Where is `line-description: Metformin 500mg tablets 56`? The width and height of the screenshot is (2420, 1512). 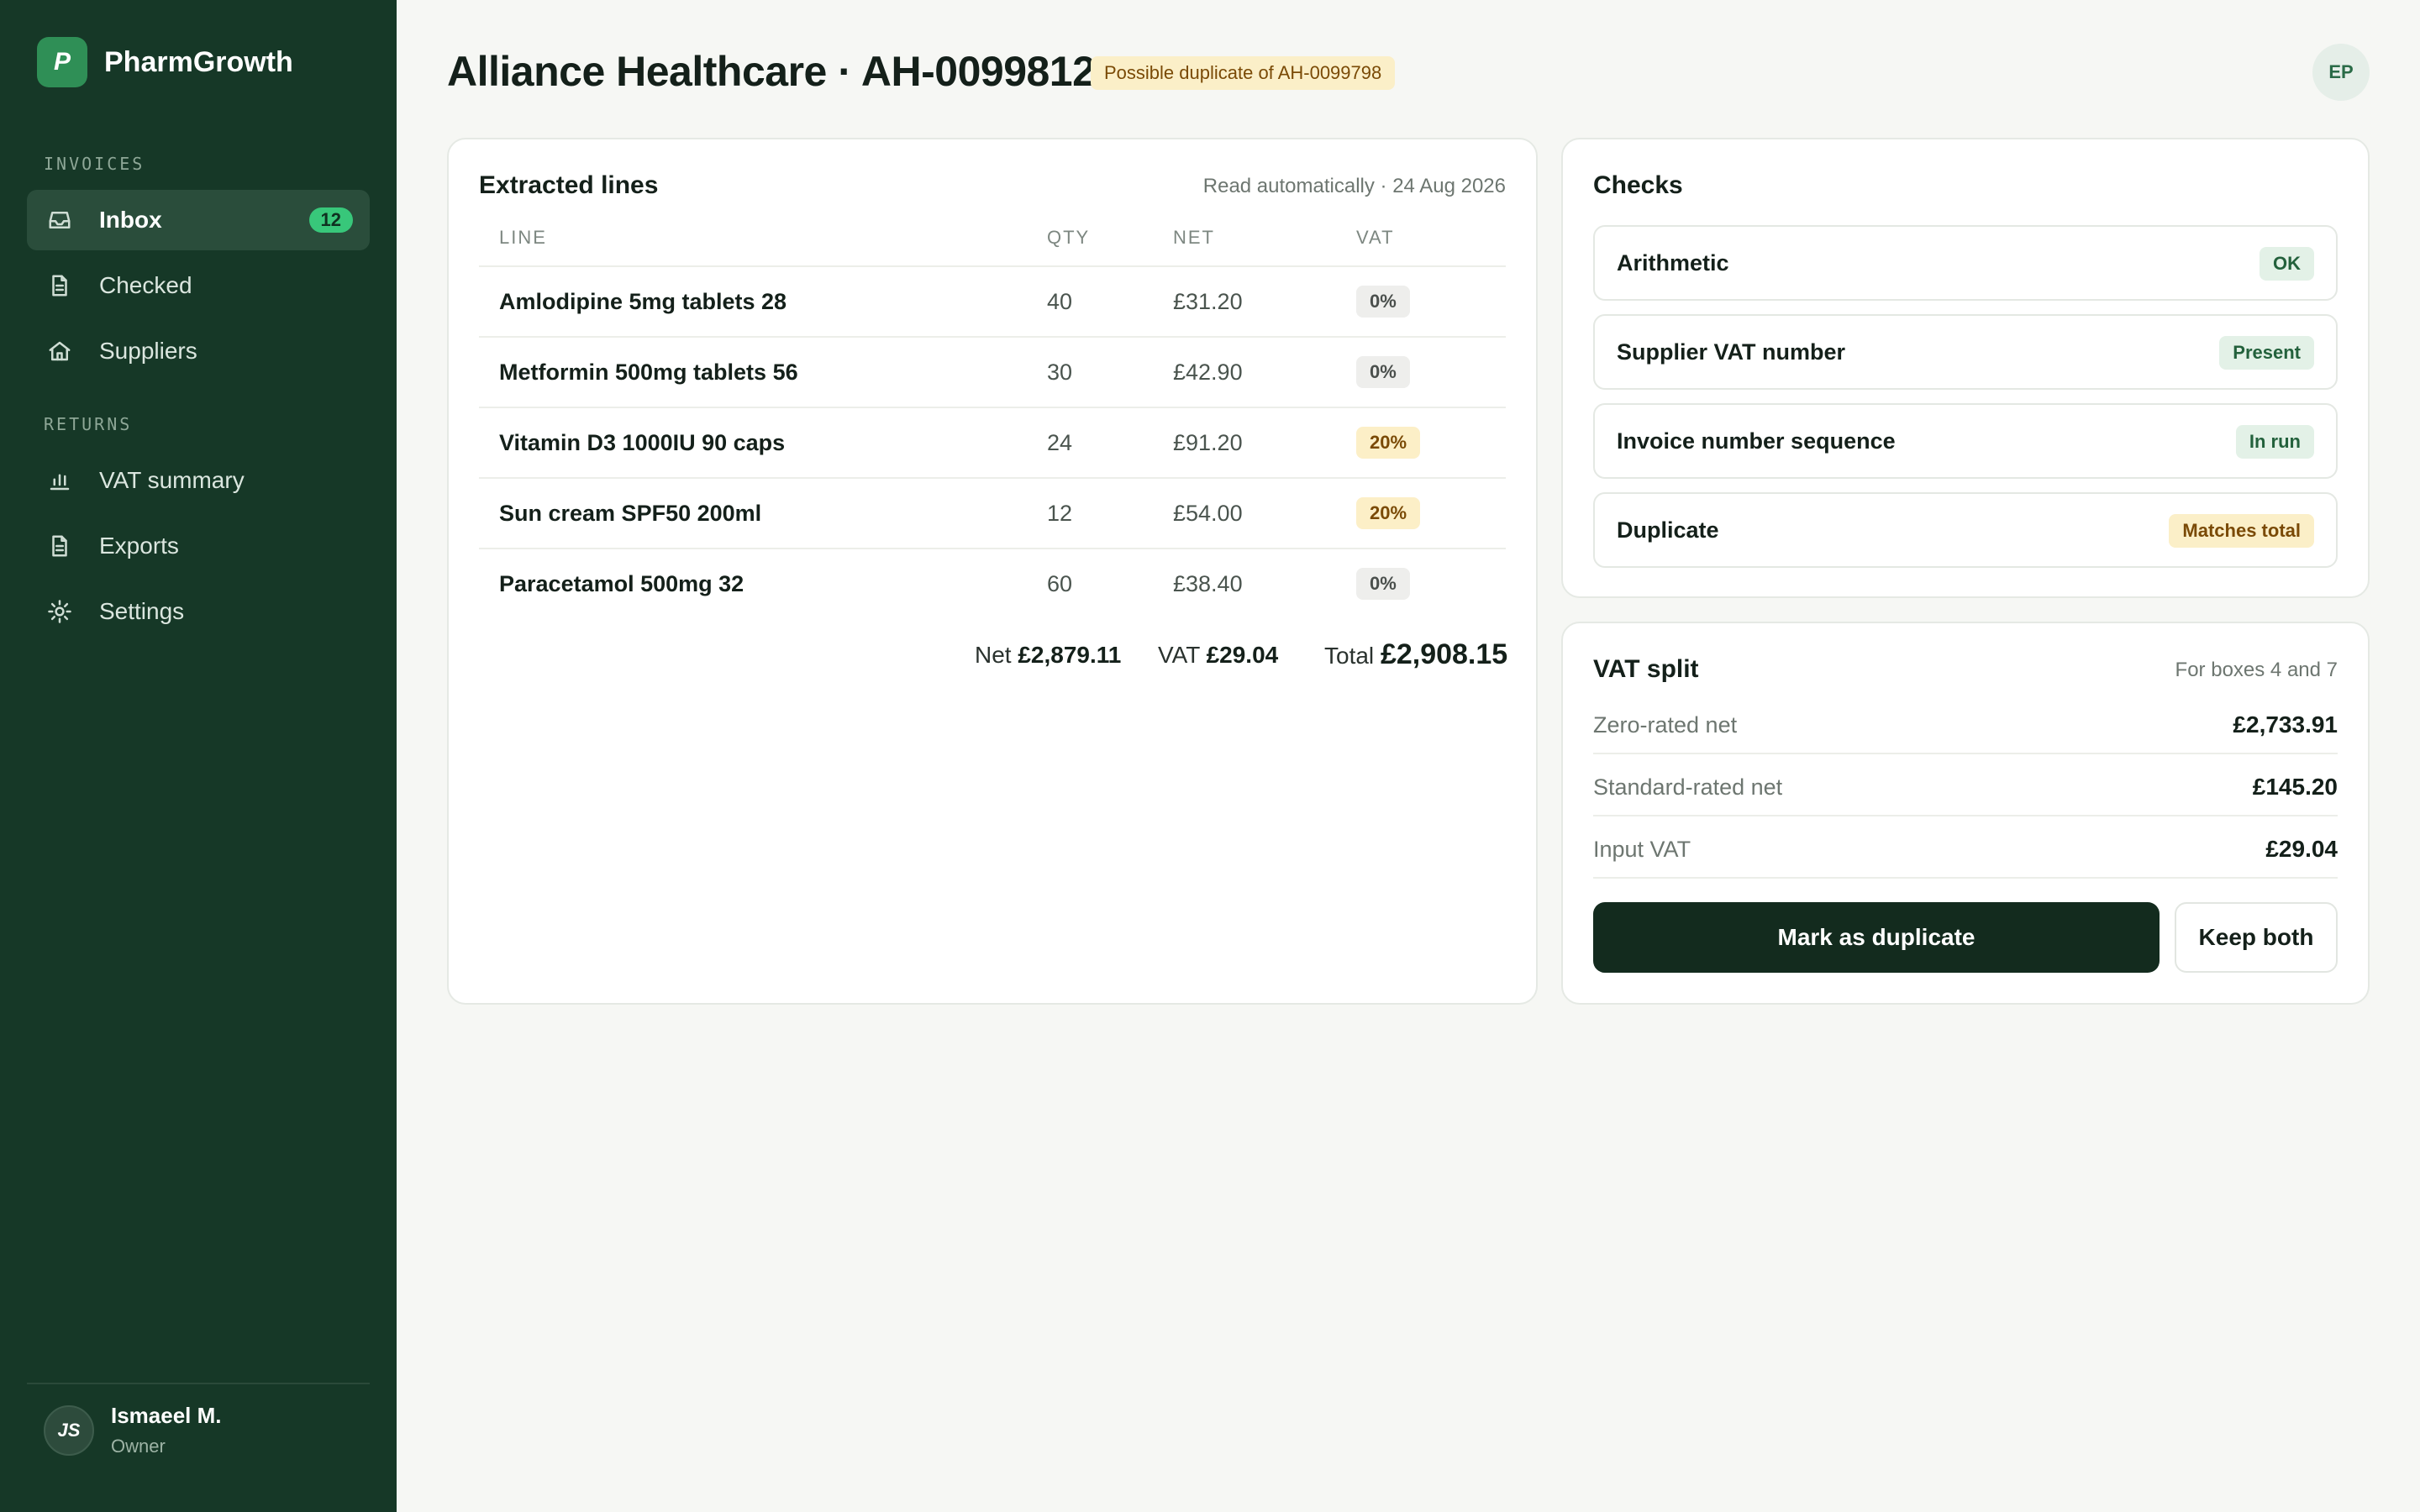
line-description: Metformin 500mg tablets 56 is located at coordinates (648, 372).